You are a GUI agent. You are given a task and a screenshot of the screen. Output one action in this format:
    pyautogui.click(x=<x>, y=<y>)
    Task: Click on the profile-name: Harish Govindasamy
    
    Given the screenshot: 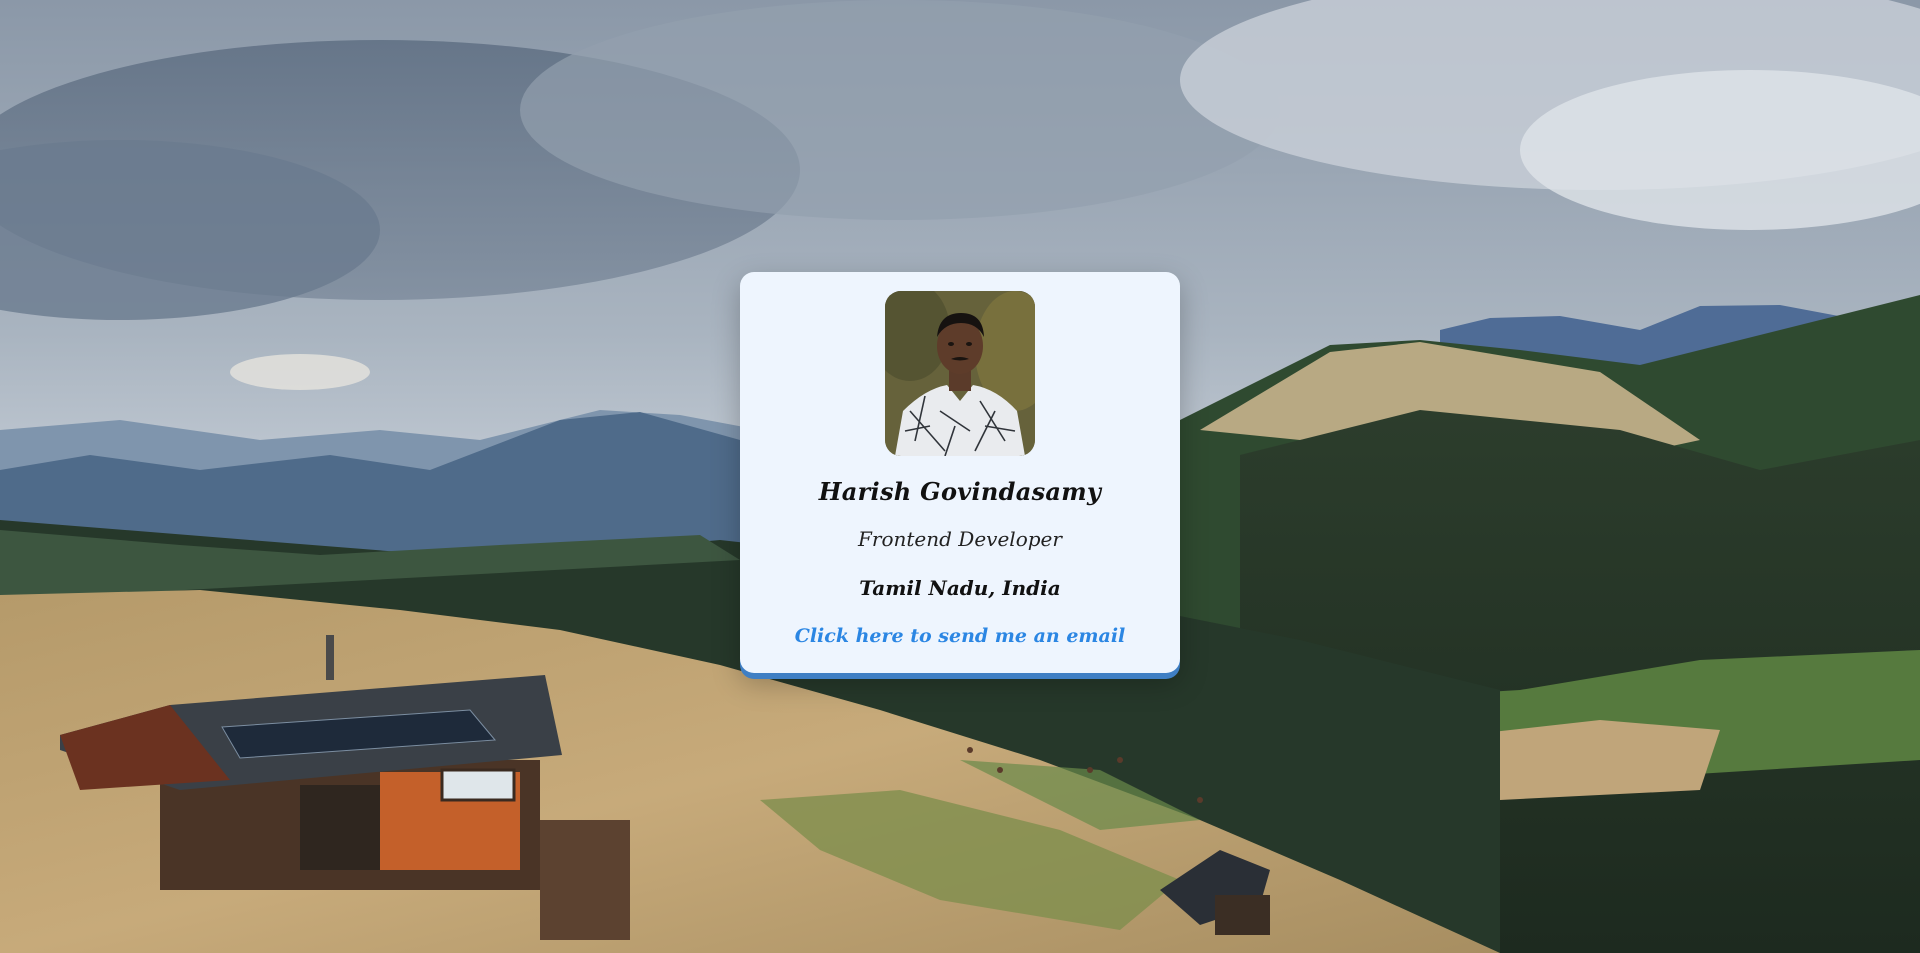 What is the action you would take?
    pyautogui.click(x=960, y=491)
    